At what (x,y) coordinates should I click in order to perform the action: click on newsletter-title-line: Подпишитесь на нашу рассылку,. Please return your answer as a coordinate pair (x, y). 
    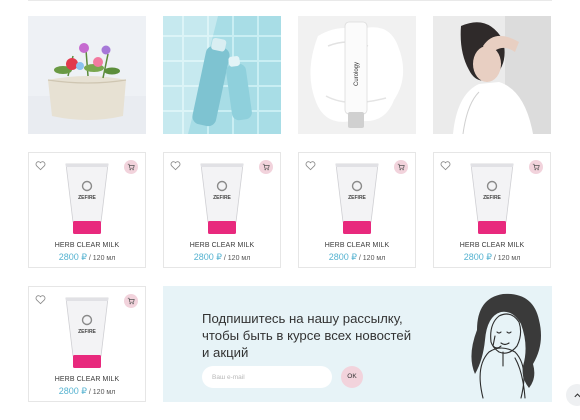
    Looking at the image, I should click on (302, 318).